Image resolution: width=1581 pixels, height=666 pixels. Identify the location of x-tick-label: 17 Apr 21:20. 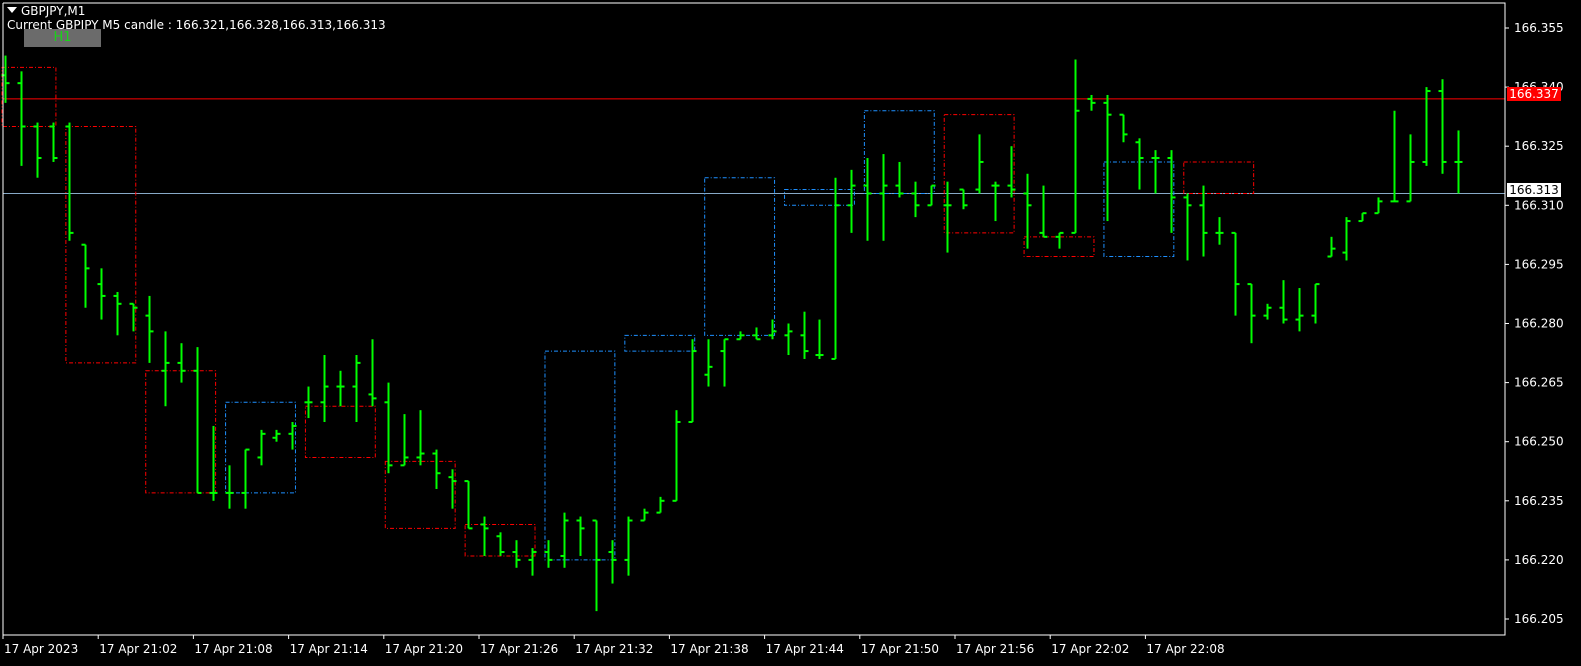
(424, 649).